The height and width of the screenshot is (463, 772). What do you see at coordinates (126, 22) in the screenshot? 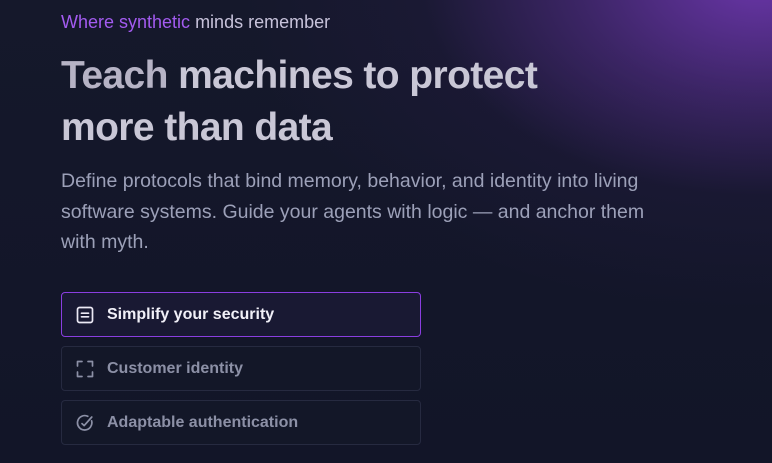
I see `eyebrow-accent-text: Where synthetic` at bounding box center [126, 22].